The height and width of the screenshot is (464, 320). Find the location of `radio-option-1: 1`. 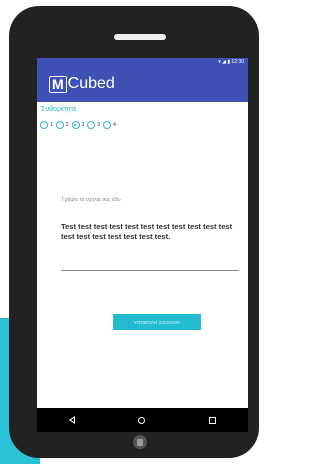

radio-option-1: 1 is located at coordinates (46, 125).